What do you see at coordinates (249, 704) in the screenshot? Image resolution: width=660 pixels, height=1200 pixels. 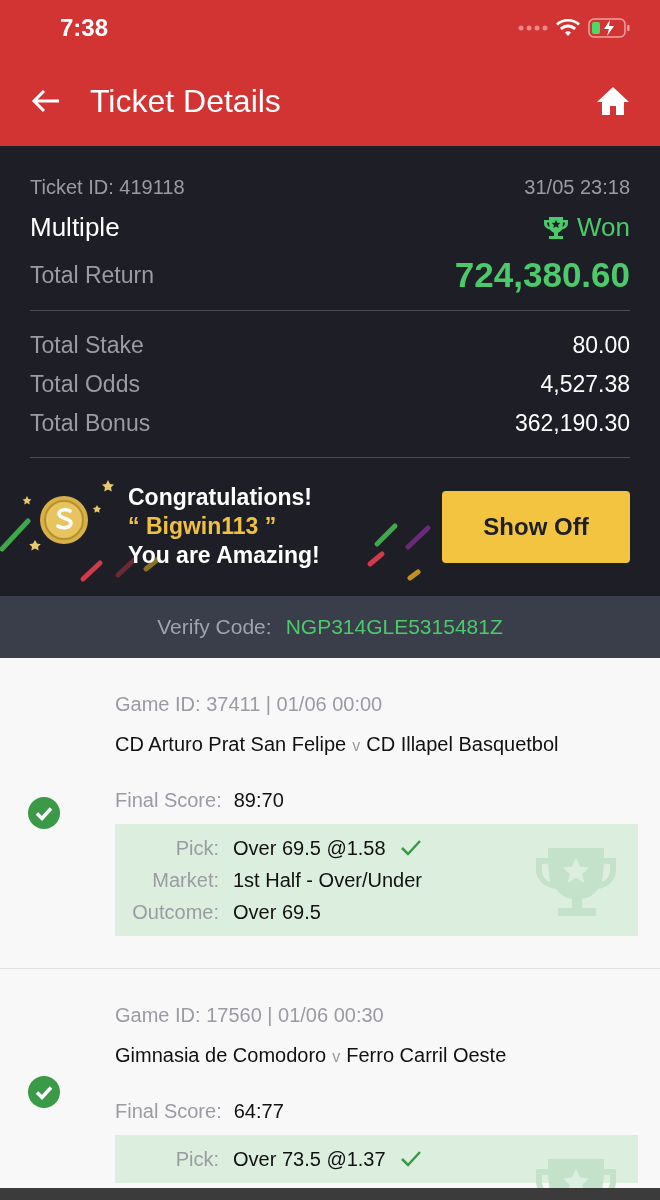 I see `game-id: Game ID: 37411 | 01/06 00:00` at bounding box center [249, 704].